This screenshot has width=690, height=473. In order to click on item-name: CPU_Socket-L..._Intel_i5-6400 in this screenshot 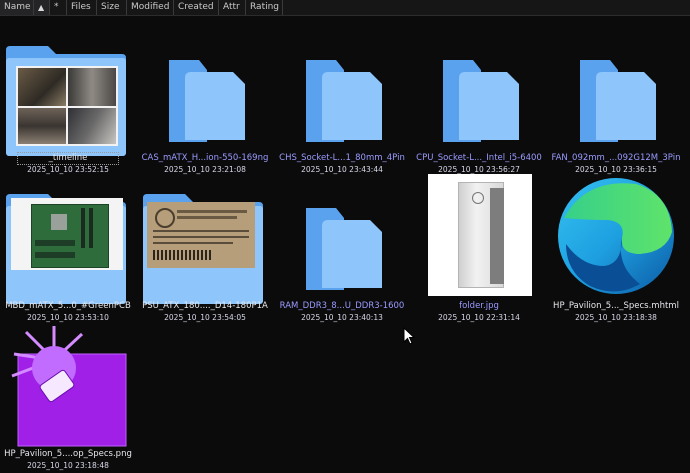, I will do `click(479, 158)`.